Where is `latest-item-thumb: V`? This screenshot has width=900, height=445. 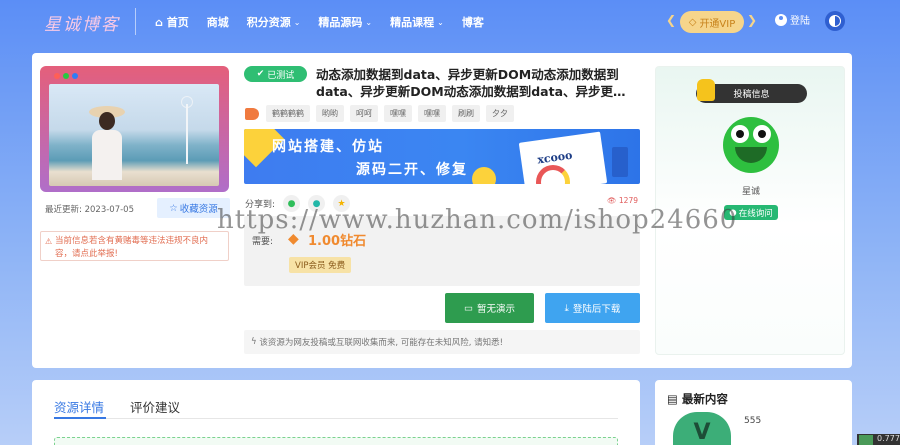
latest-item-thumb: V is located at coordinates (702, 428).